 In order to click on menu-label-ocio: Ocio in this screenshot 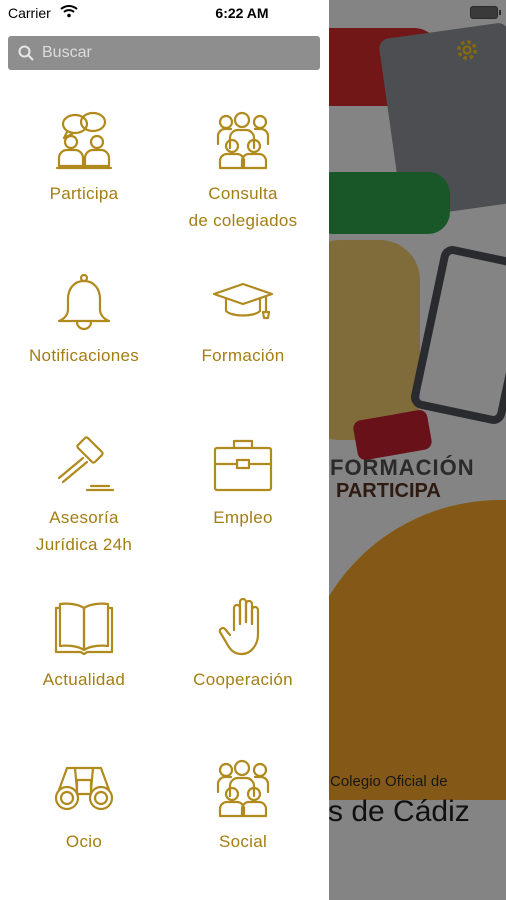, I will do `click(84, 841)`.